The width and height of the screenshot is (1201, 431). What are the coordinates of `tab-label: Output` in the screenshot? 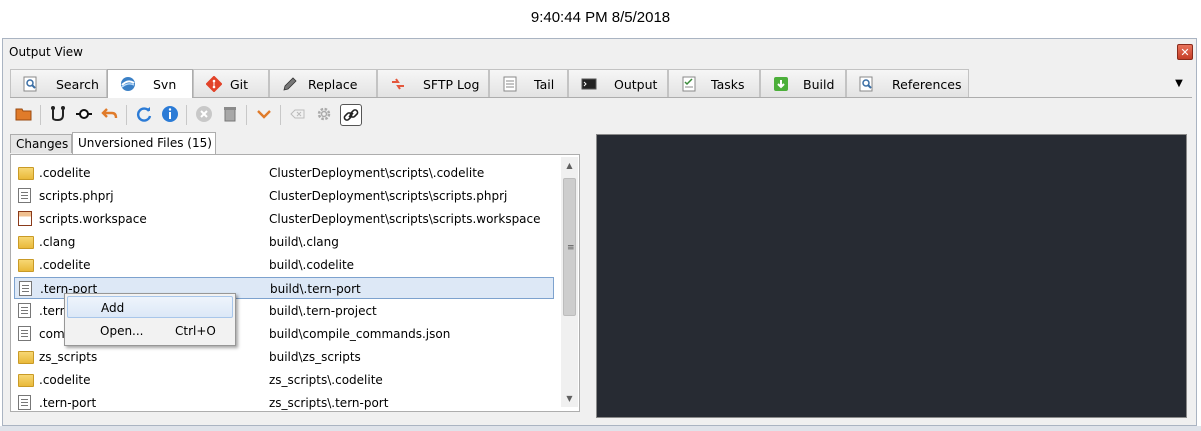 It's located at (636, 84).